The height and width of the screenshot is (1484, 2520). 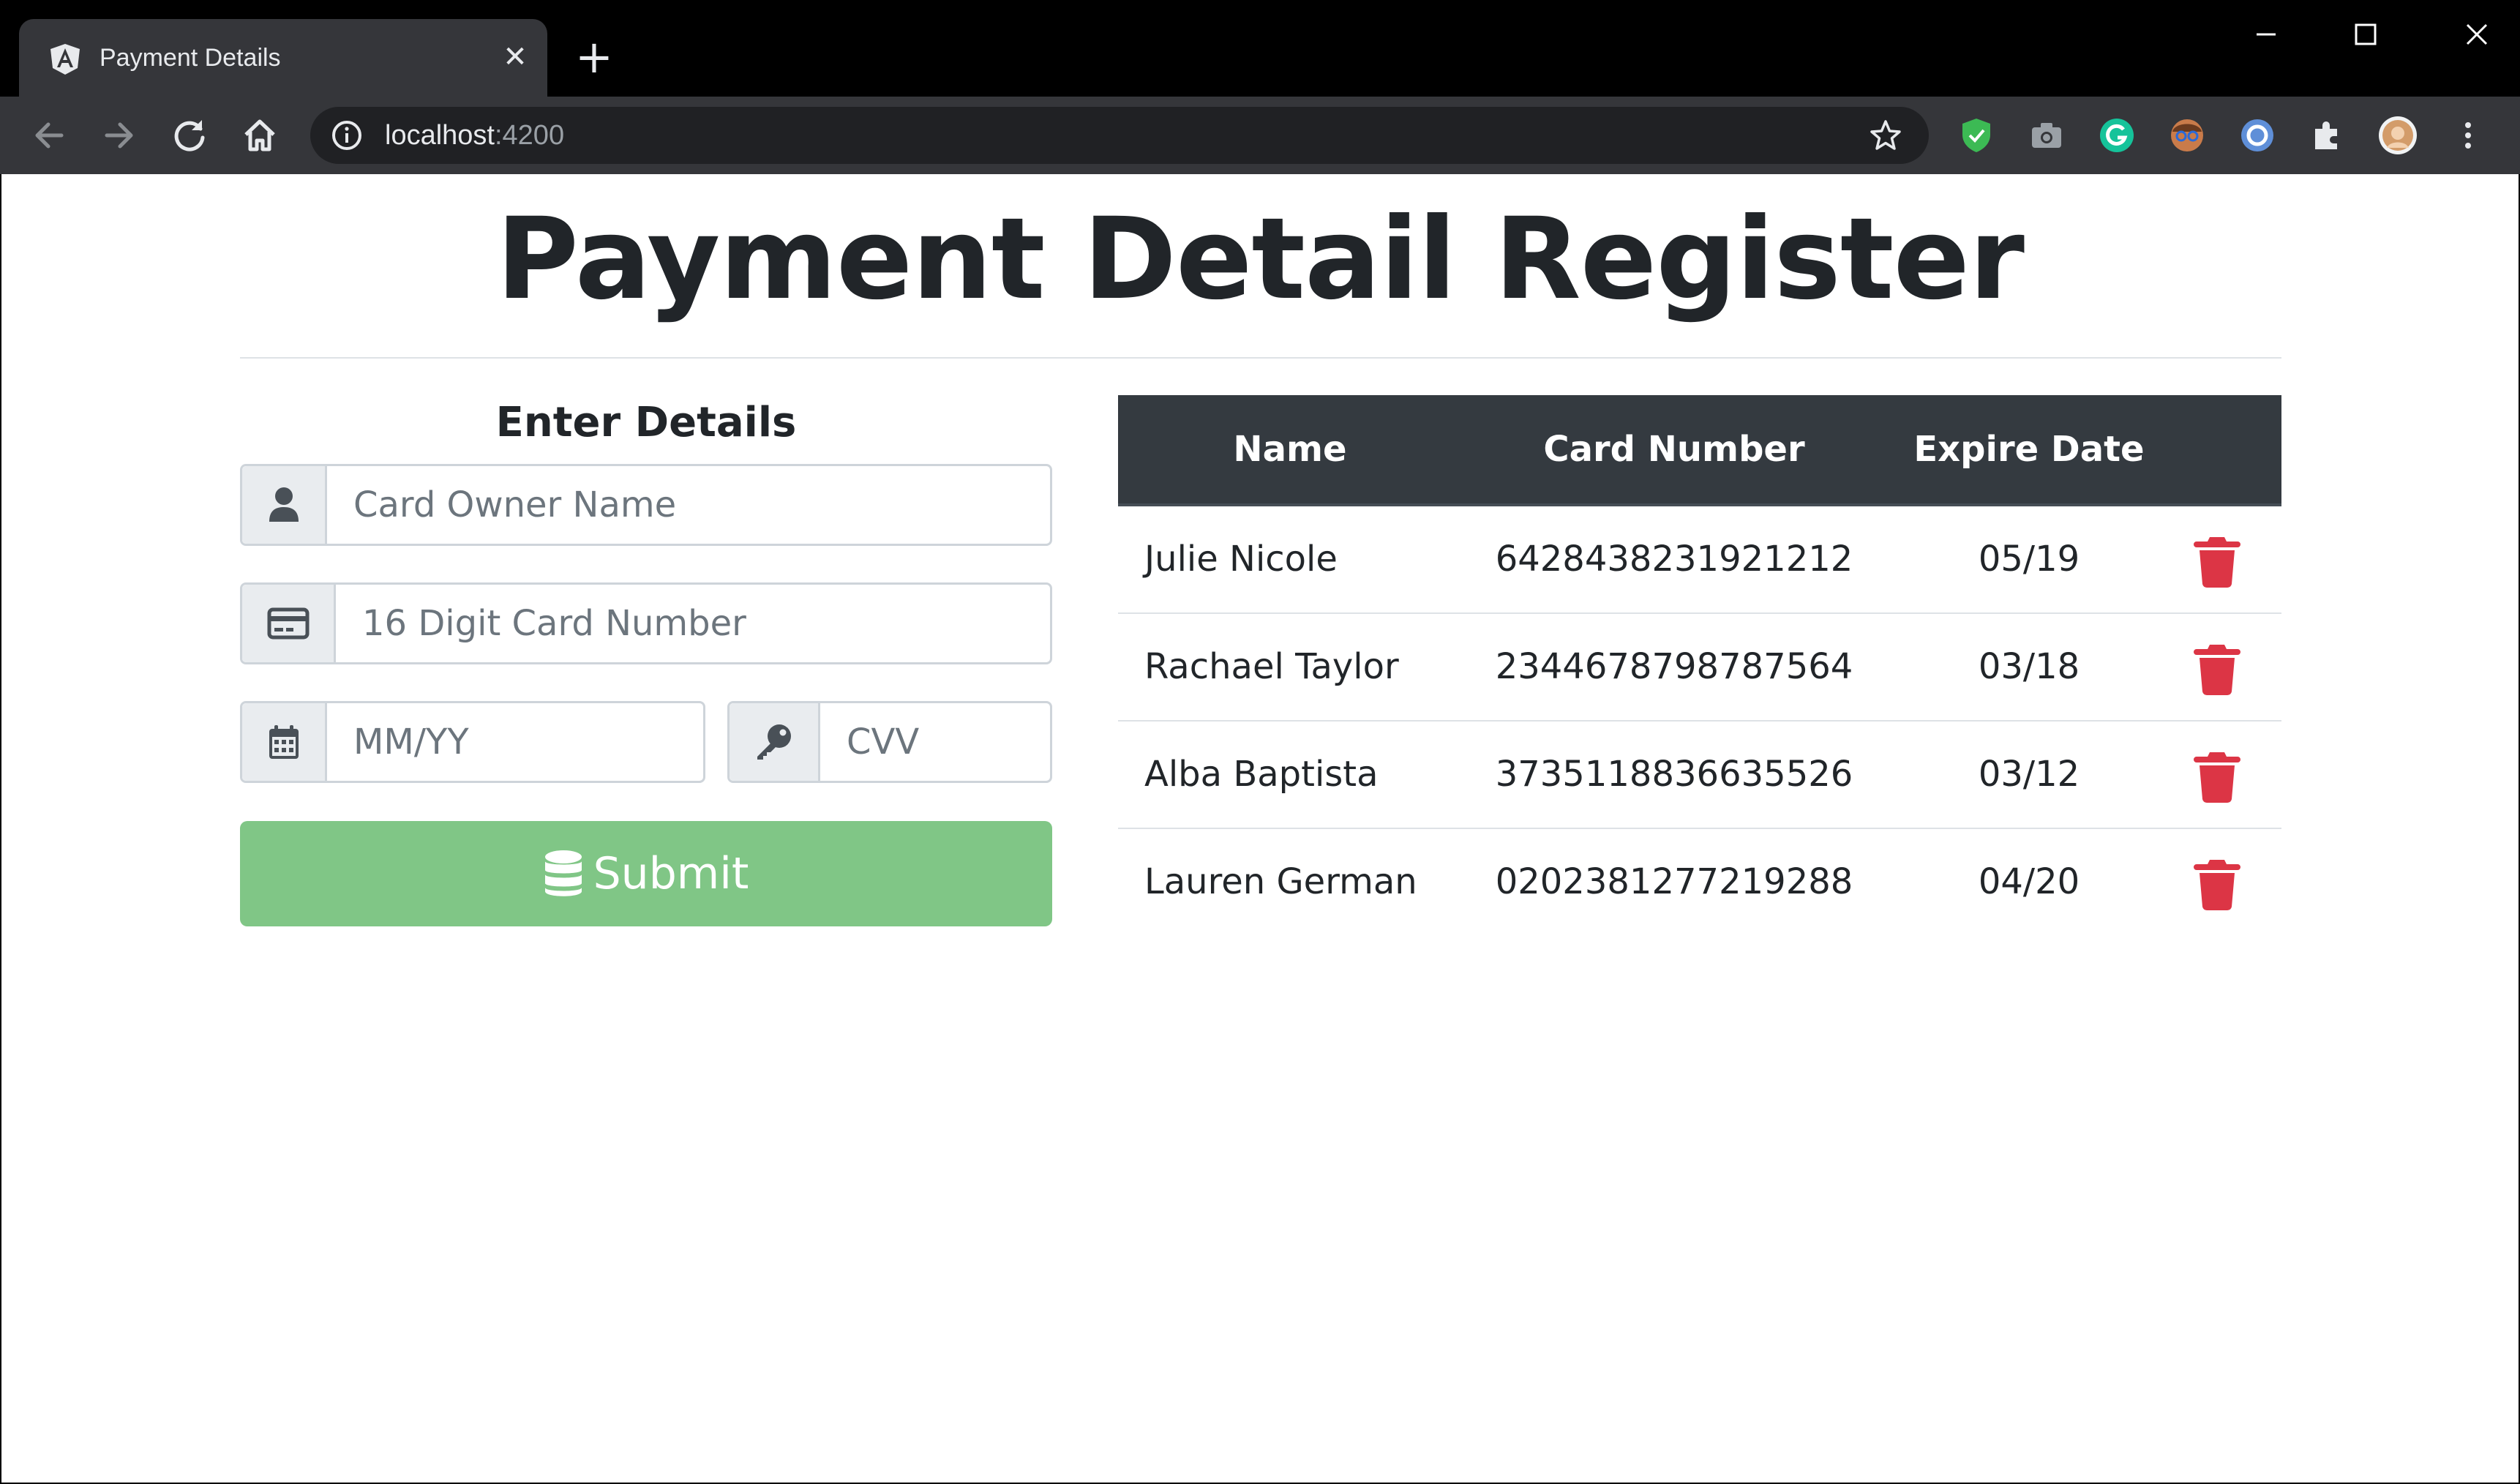 What do you see at coordinates (119, 135) in the screenshot?
I see `forward-arrow-icon` at bounding box center [119, 135].